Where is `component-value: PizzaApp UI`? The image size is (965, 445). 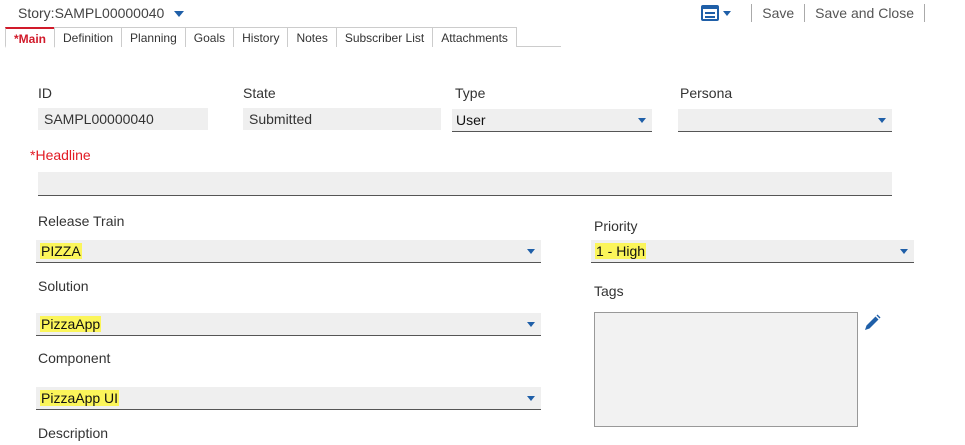
component-value: PizzaApp UI is located at coordinates (80, 398).